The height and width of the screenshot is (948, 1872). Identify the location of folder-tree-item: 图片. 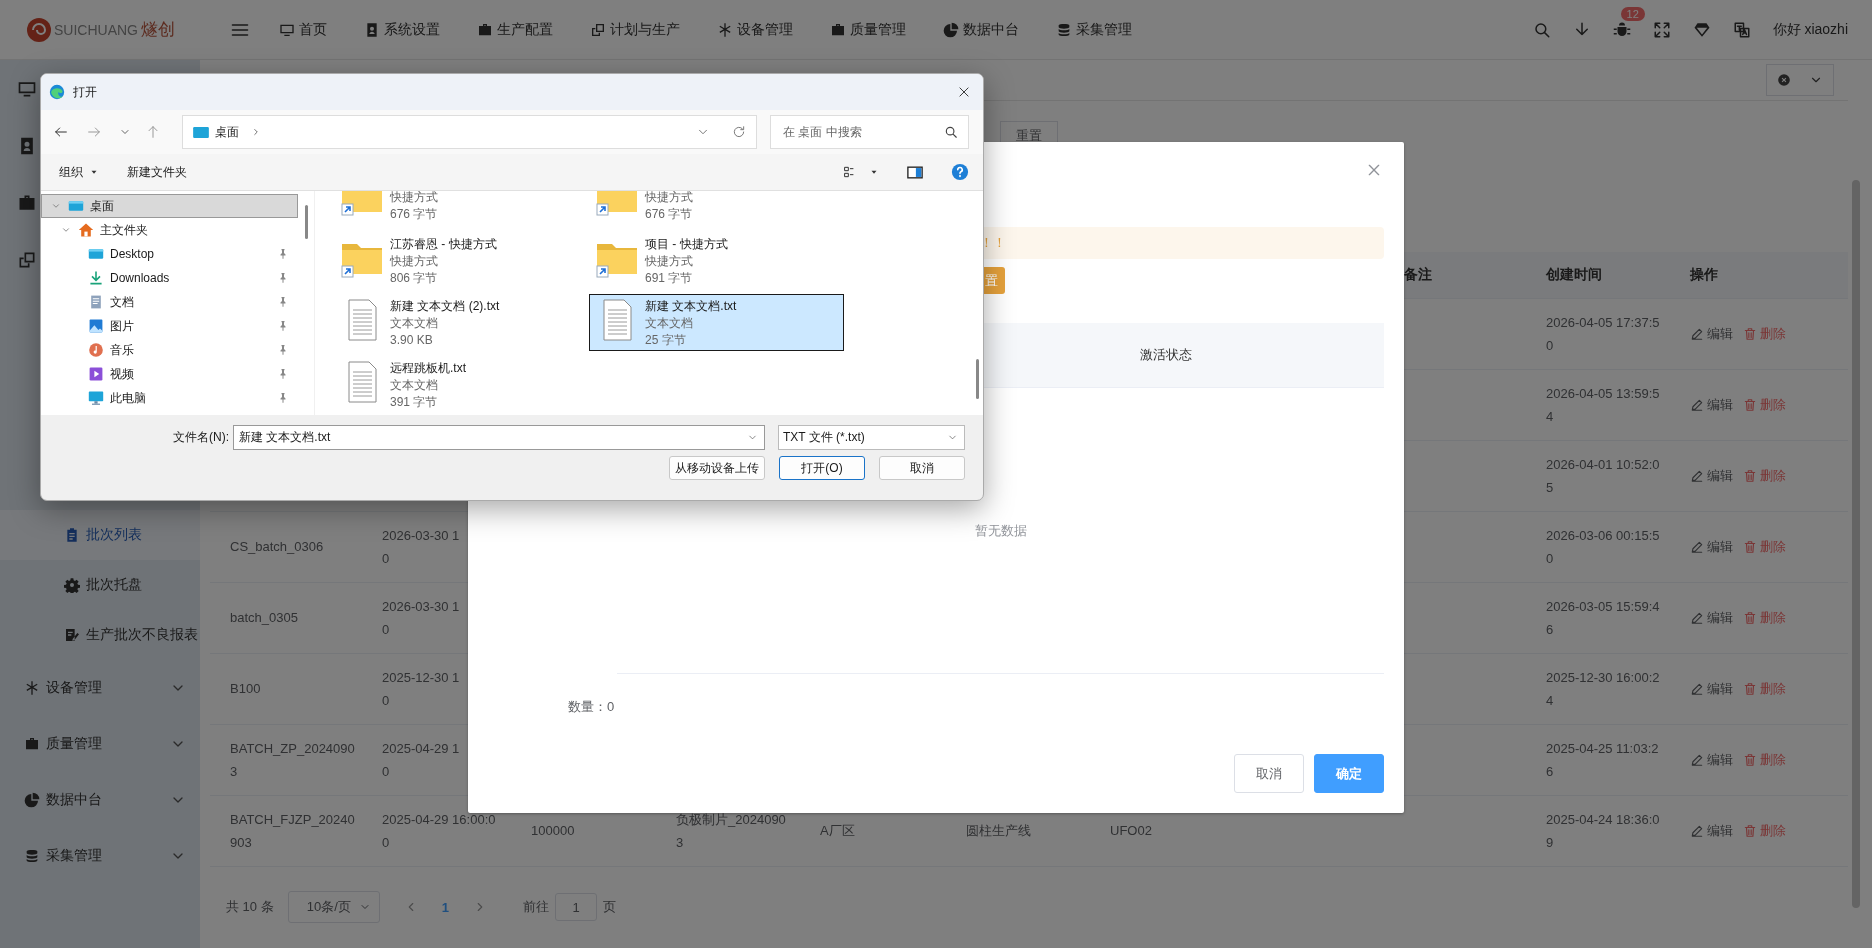
(169, 326).